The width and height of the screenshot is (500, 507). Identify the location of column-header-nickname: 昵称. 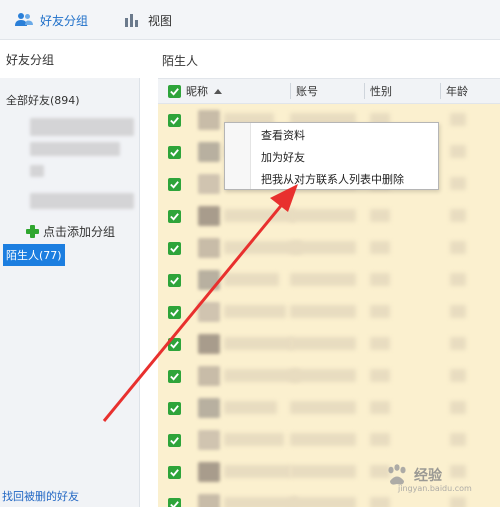
(204, 91).